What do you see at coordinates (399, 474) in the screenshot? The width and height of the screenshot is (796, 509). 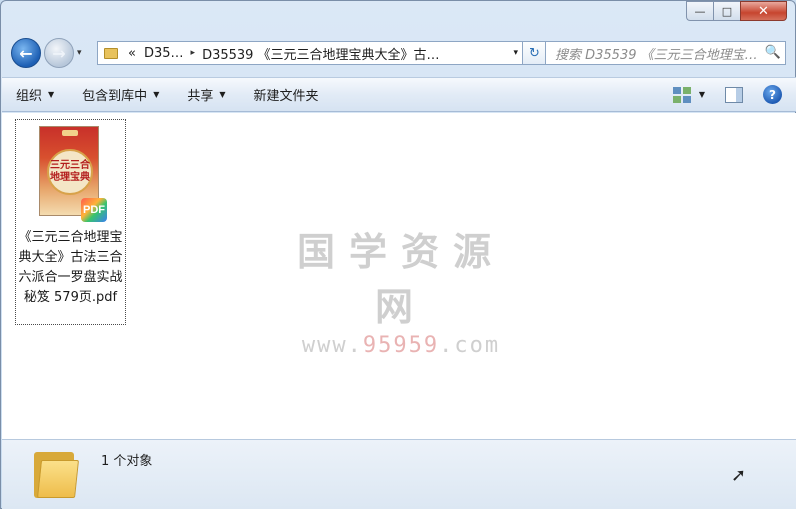 I see `details-pane: 1 个对象 ➚` at bounding box center [399, 474].